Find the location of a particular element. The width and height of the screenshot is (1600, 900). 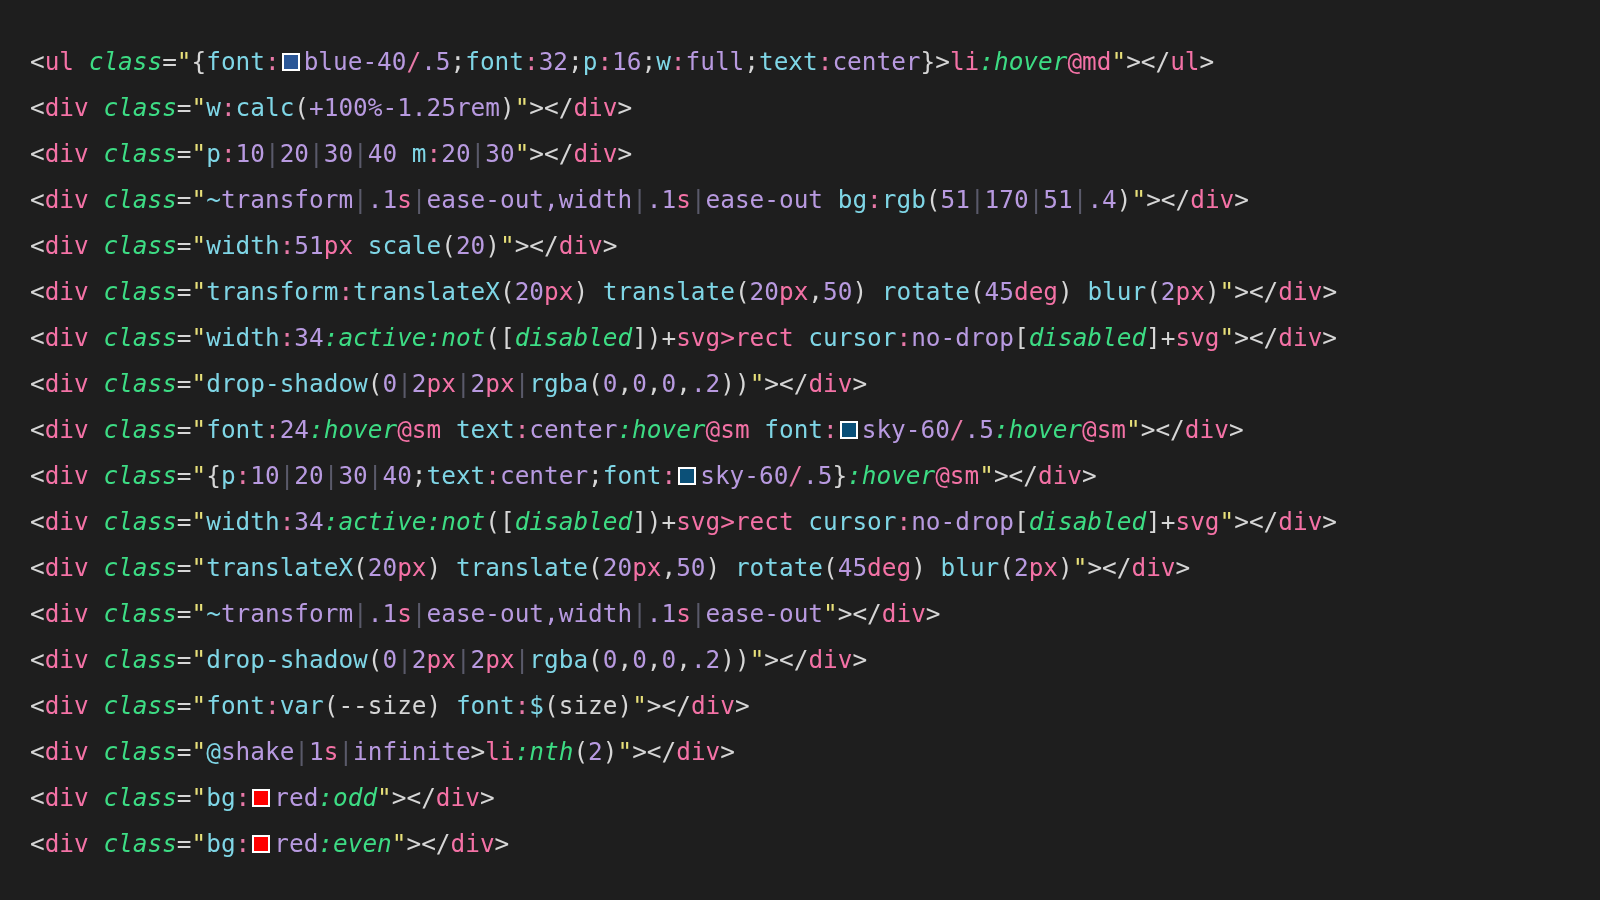

code-text: <div class="~transform|.1s|ease-out,width|.1s|ease-out"></div> is located at coordinates (485, 614).